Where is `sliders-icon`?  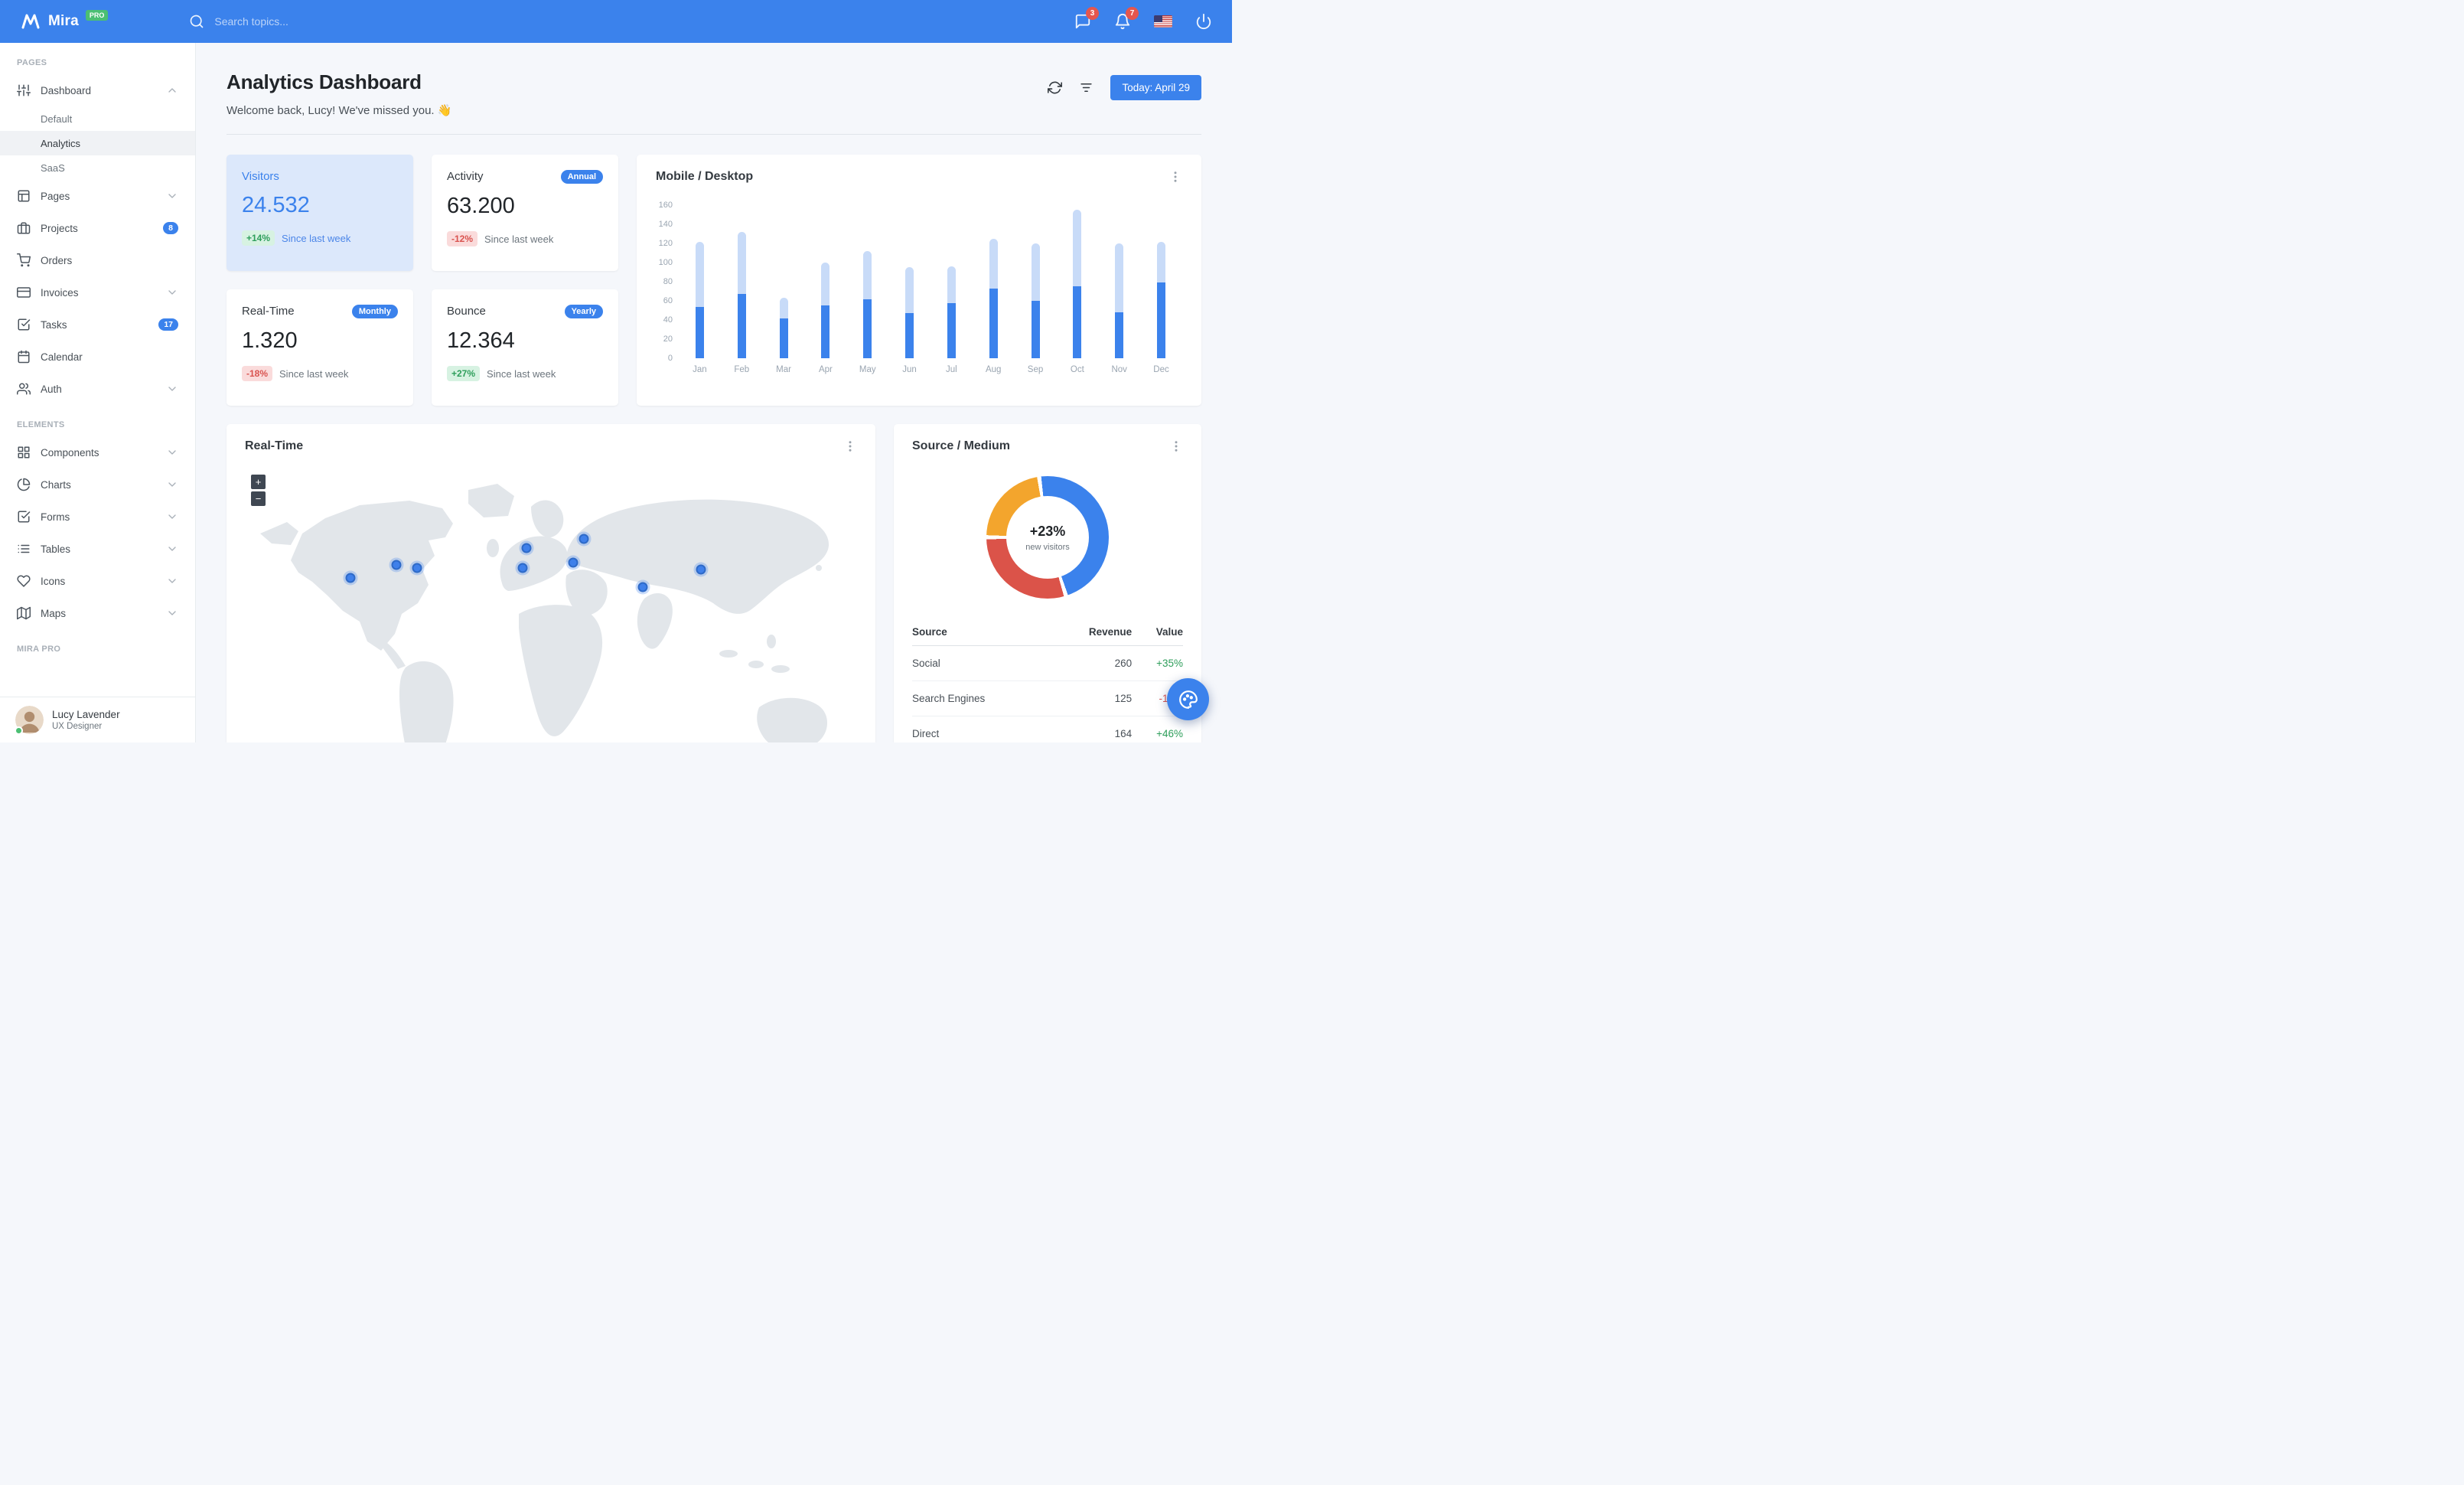
sliders-icon is located at coordinates (24, 90).